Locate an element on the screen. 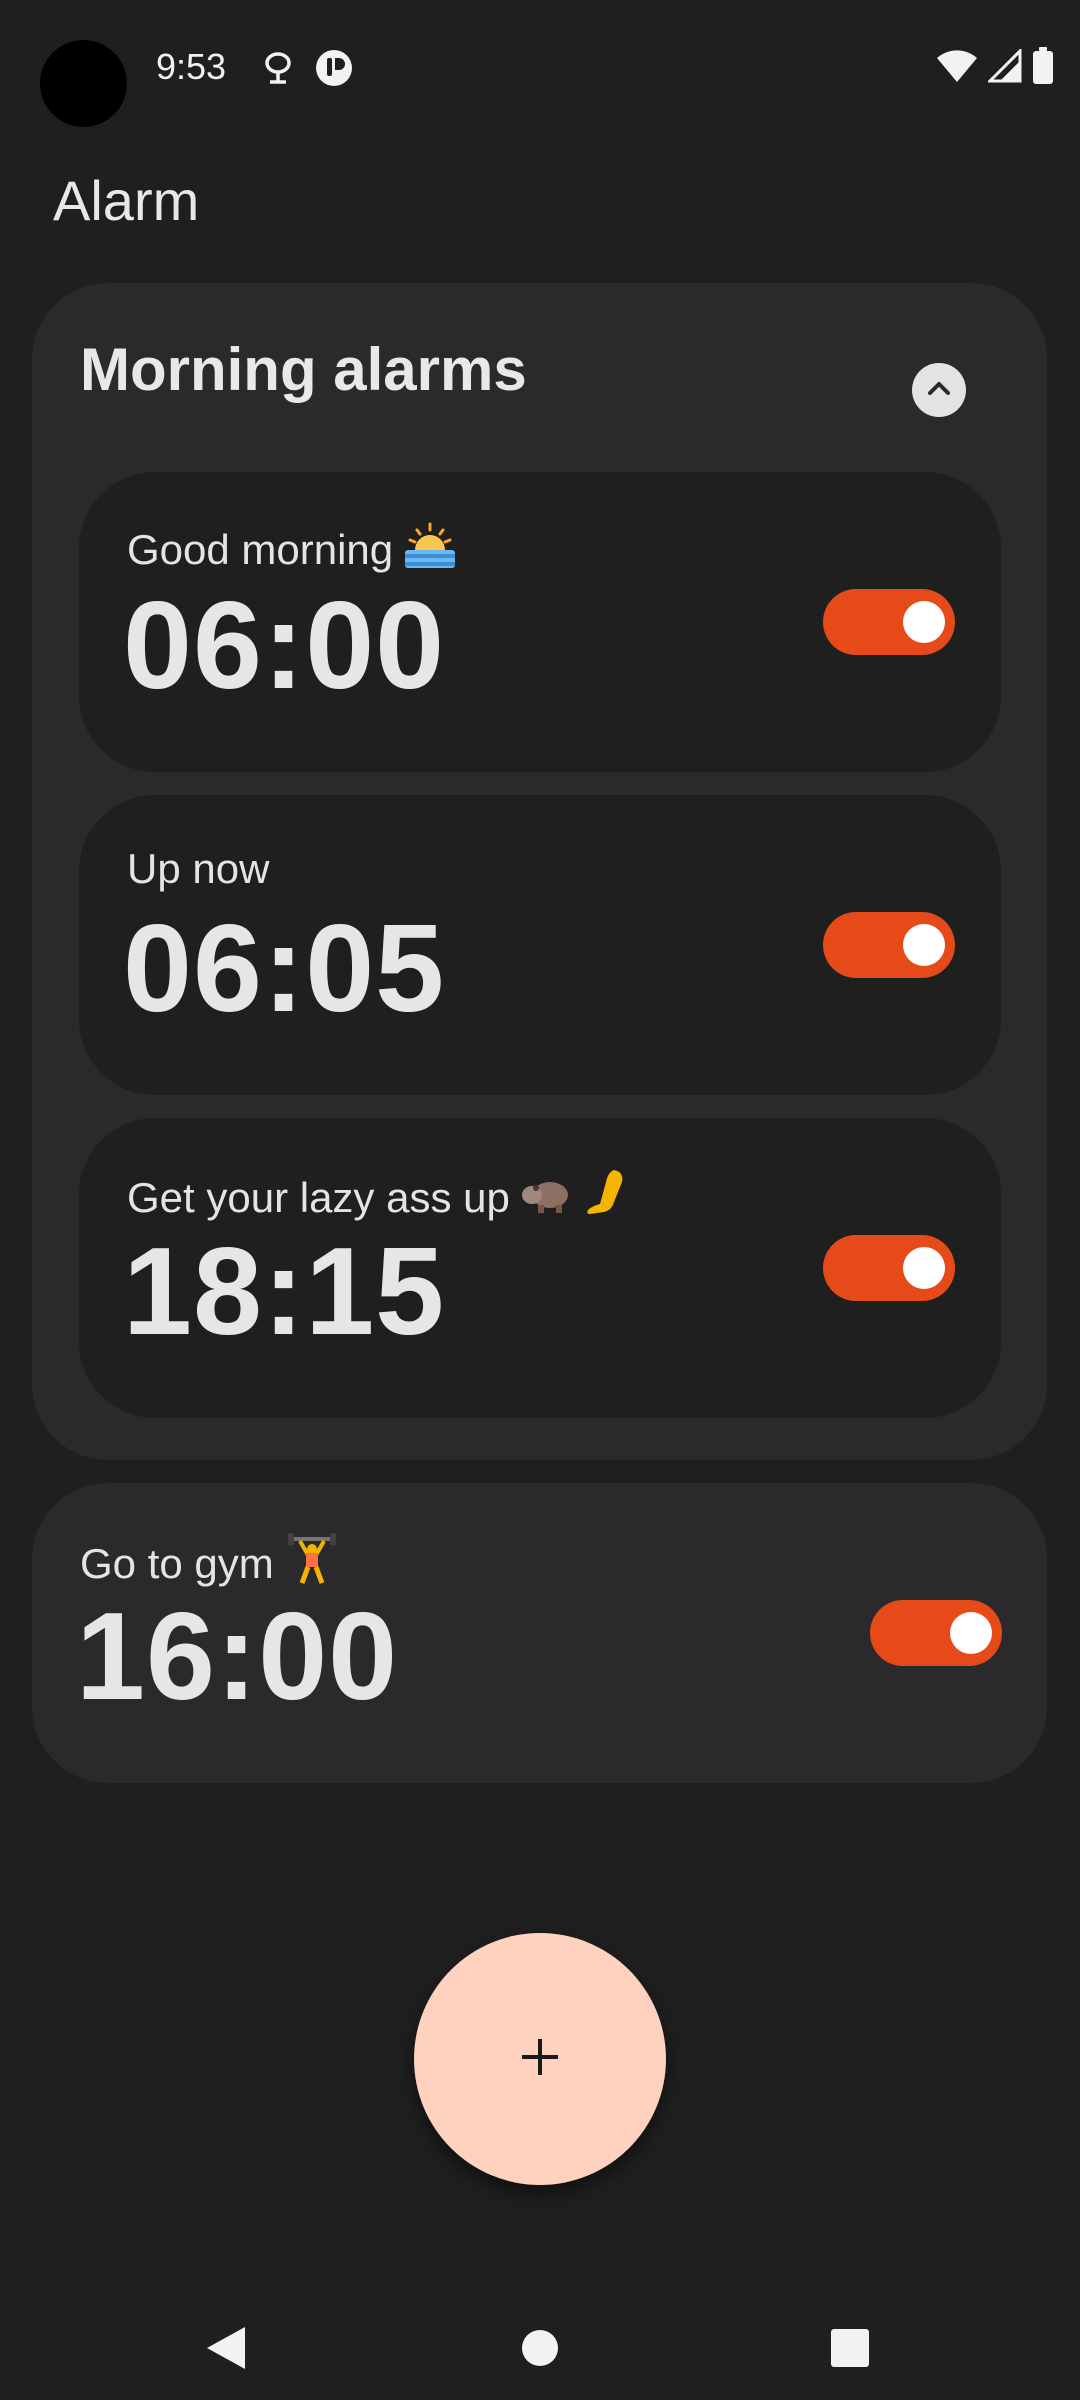 The height and width of the screenshot is (2400, 1080). camera-cutout is located at coordinates (83, 83).